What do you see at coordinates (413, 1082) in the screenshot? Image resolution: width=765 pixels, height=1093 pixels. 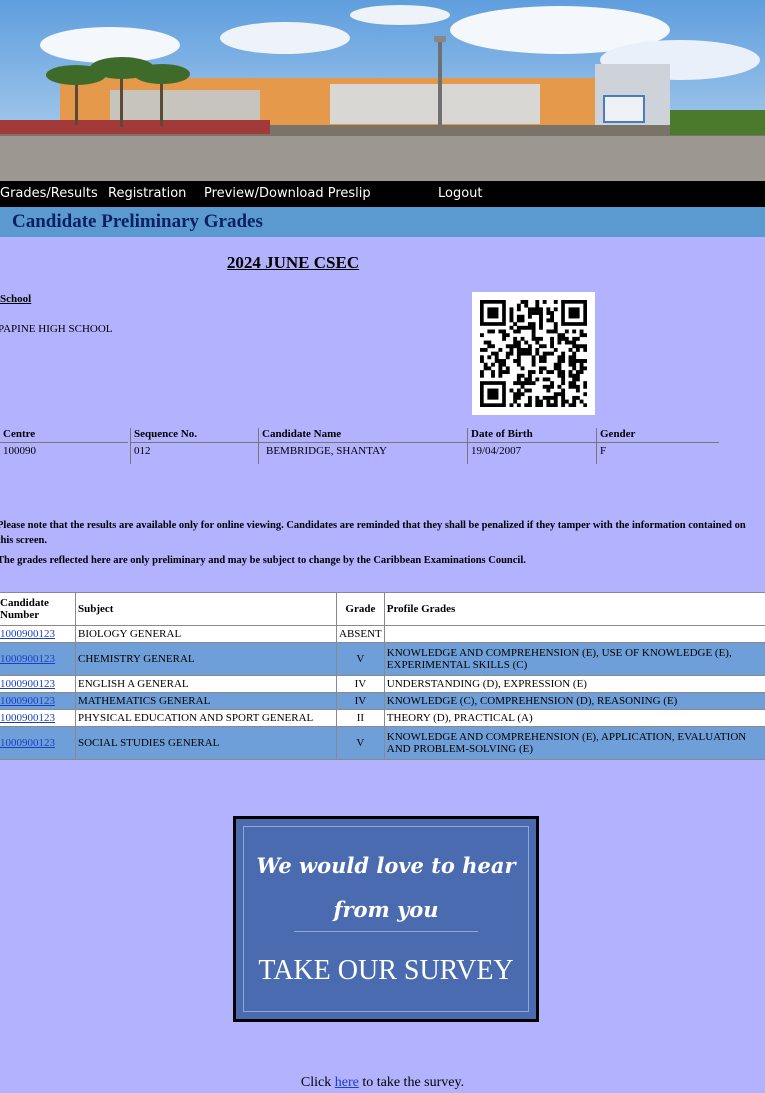 I see `survey-prompt-suffix: to take the survey.` at bounding box center [413, 1082].